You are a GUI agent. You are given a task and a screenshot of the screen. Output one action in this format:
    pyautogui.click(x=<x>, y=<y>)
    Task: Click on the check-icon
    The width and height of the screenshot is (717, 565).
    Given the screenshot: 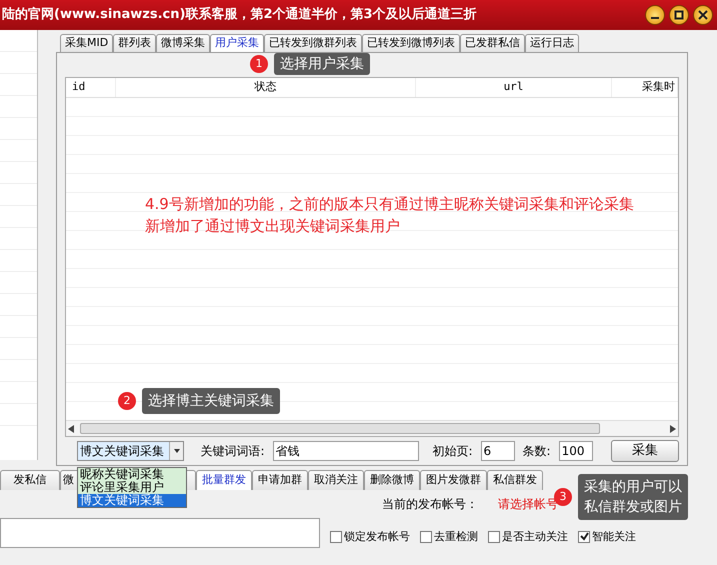 What is the action you would take?
    pyautogui.click(x=584, y=536)
    